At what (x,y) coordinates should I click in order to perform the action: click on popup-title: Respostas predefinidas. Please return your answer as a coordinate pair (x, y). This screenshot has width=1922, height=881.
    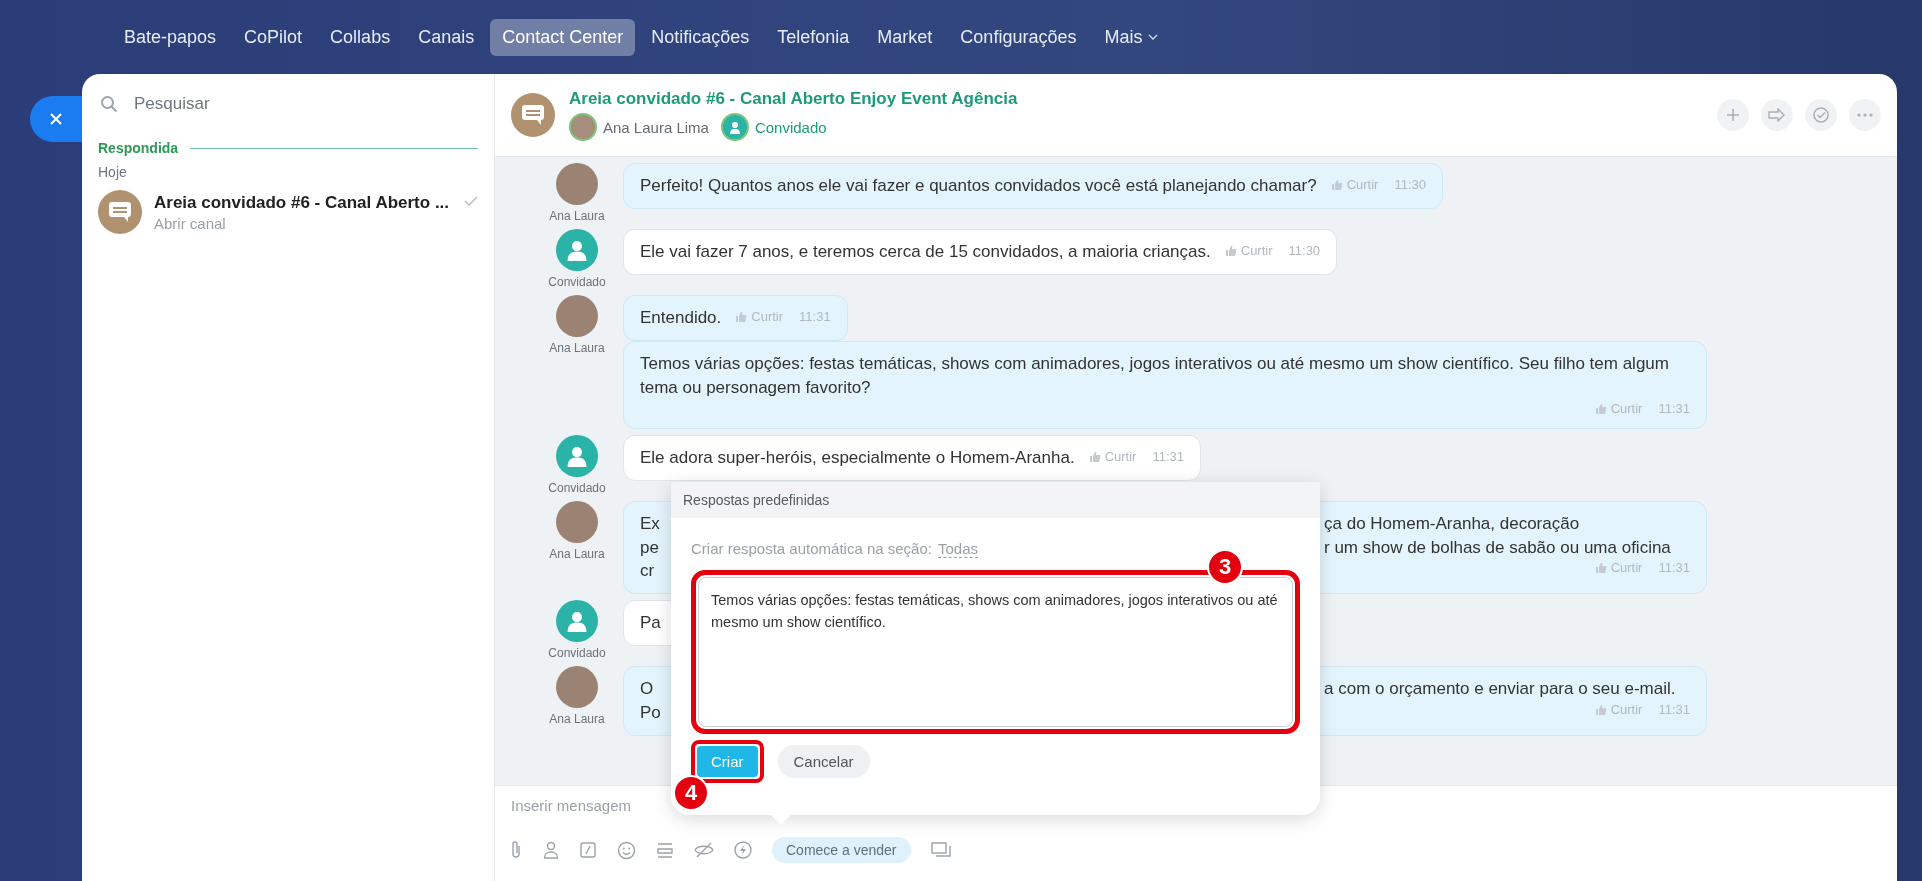
    Looking at the image, I should click on (995, 500).